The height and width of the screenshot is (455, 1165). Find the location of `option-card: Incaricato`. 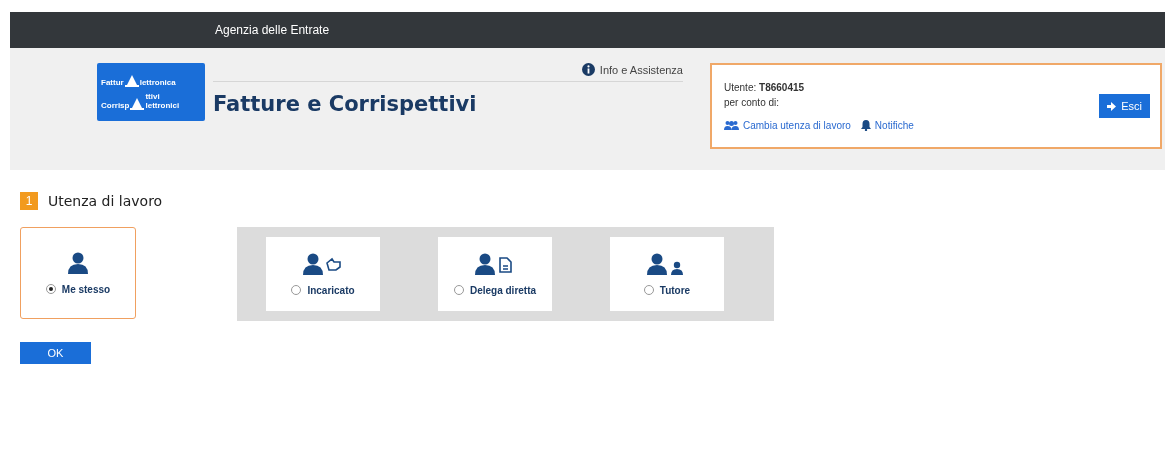

option-card: Incaricato is located at coordinates (323, 274).